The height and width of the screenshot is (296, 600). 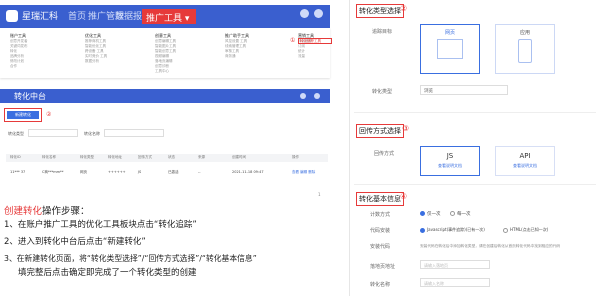 I want to click on table-header-cell: 转化地址, so click(x=115, y=157).